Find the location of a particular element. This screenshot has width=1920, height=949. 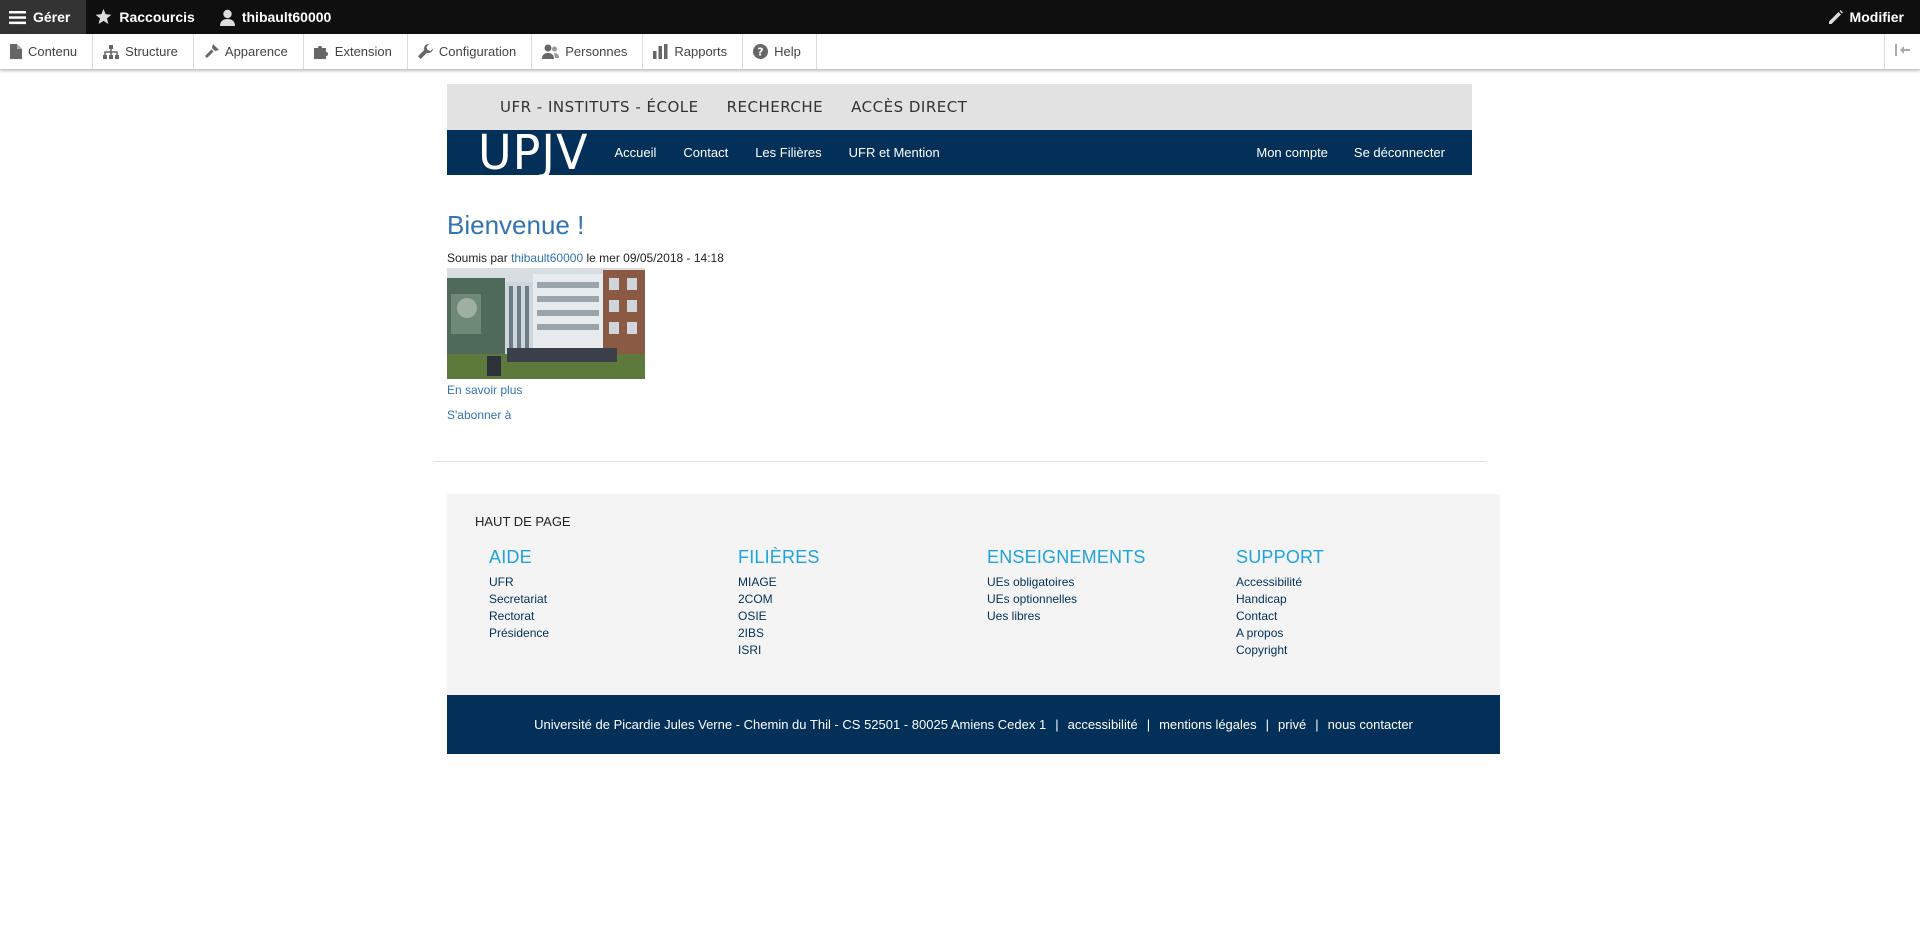

footer-link: Rectorat is located at coordinates (604, 616).